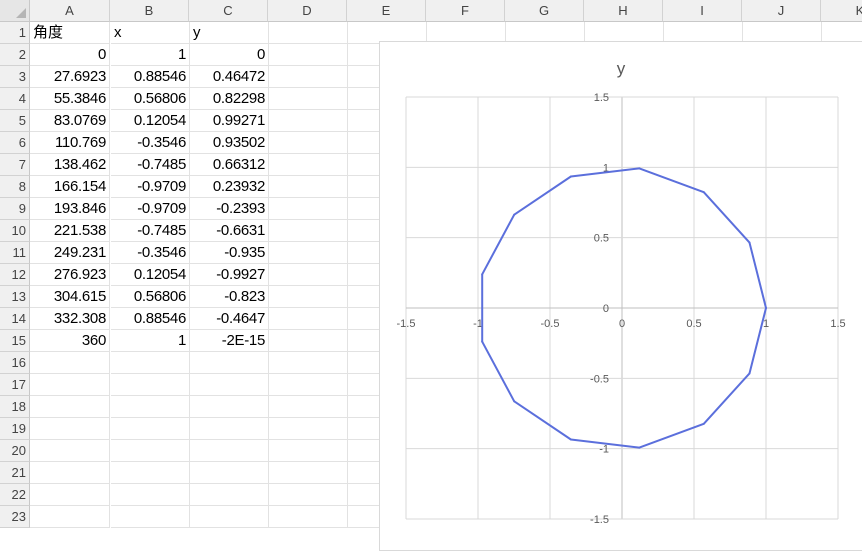 The width and height of the screenshot is (862, 552). I want to click on cell-c6: 0.93502, so click(229, 143).